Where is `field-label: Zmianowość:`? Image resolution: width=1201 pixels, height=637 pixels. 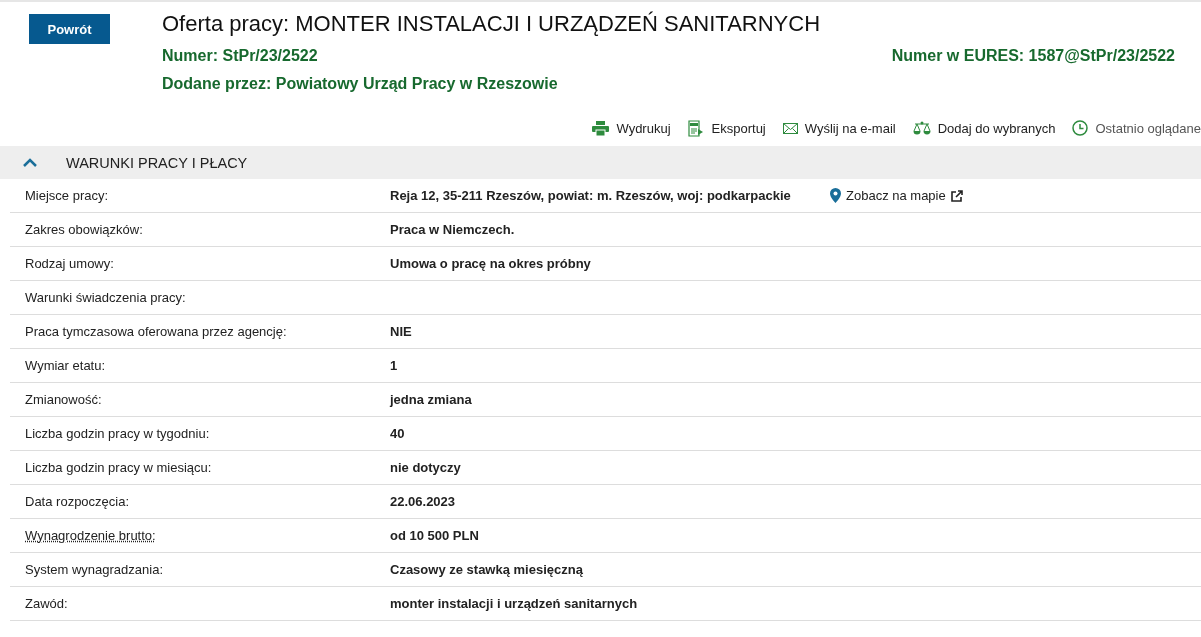
field-label: Zmianowość: is located at coordinates (63, 399).